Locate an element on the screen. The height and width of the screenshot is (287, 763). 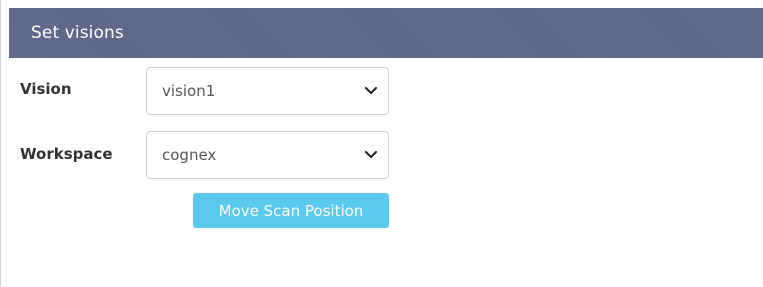
vision-label: Vision is located at coordinates (46, 89).